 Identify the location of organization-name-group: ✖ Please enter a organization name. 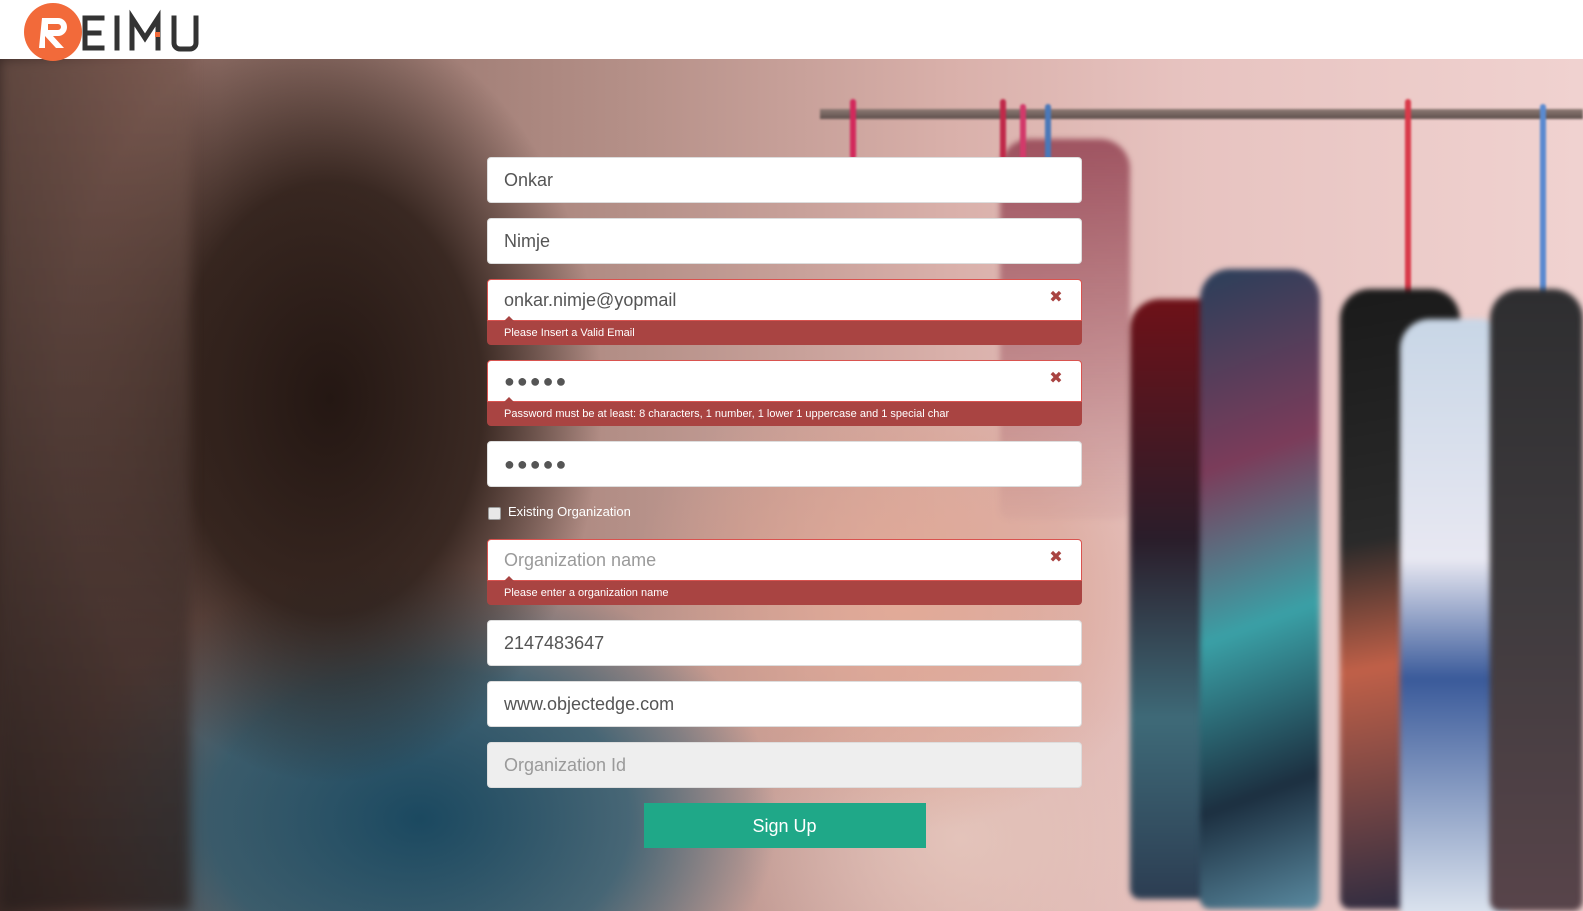
(784, 572).